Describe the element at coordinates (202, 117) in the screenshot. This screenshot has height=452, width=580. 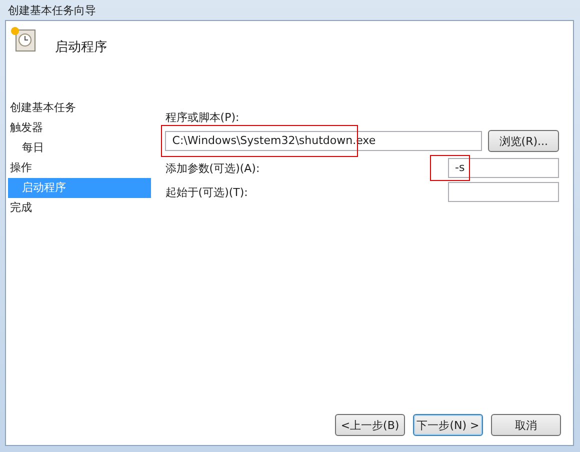
I see `field-label: 程序或脚本(P):` at that location.